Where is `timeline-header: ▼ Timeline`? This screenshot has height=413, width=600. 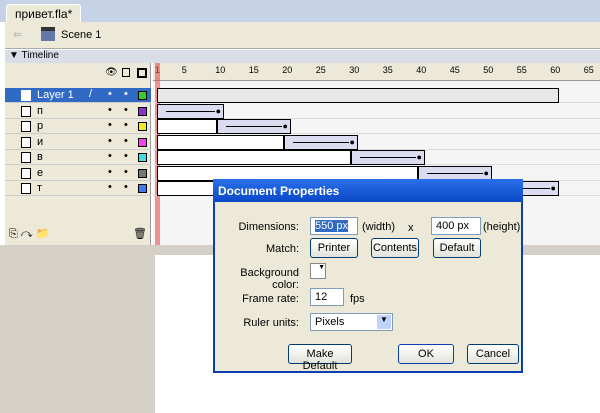
timeline-header: ▼ Timeline is located at coordinates (302, 56).